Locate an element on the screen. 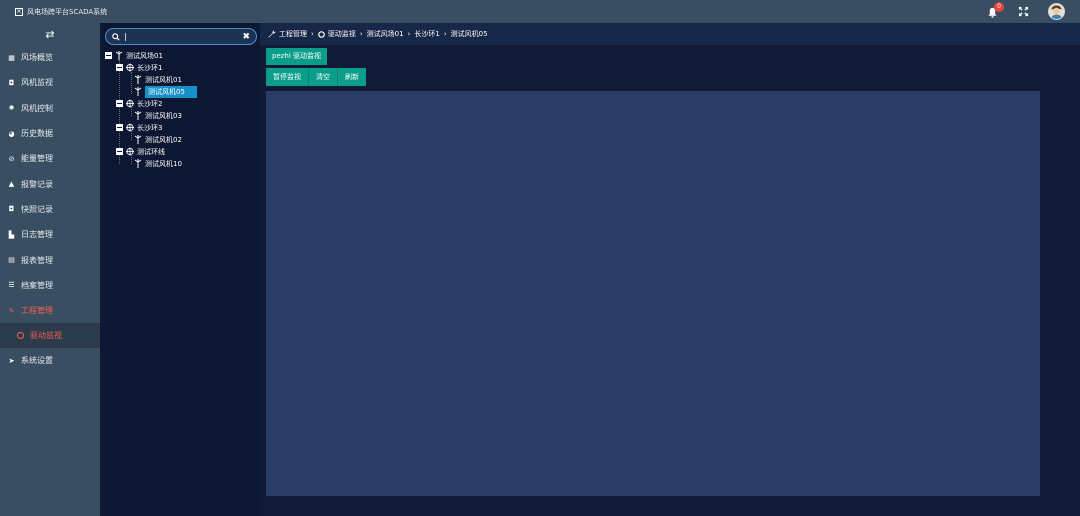  tree-node-label: 测试风机10 is located at coordinates (163, 163).